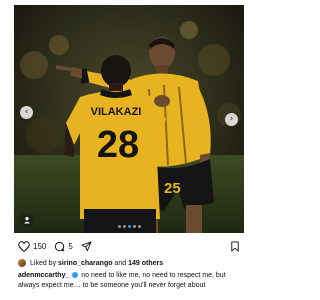 The height and width of the screenshot is (300, 320). What do you see at coordinates (70, 246) in the screenshot?
I see `comment-count: 5` at bounding box center [70, 246].